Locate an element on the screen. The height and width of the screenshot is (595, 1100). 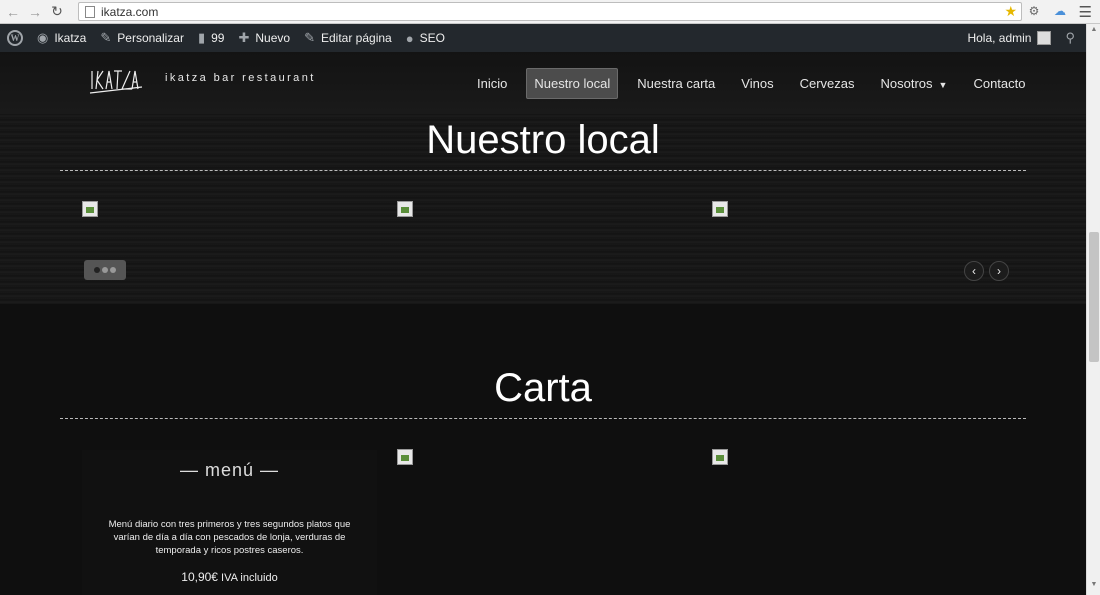
cloud-icon: ☁ is located at coordinates (1060, 11).